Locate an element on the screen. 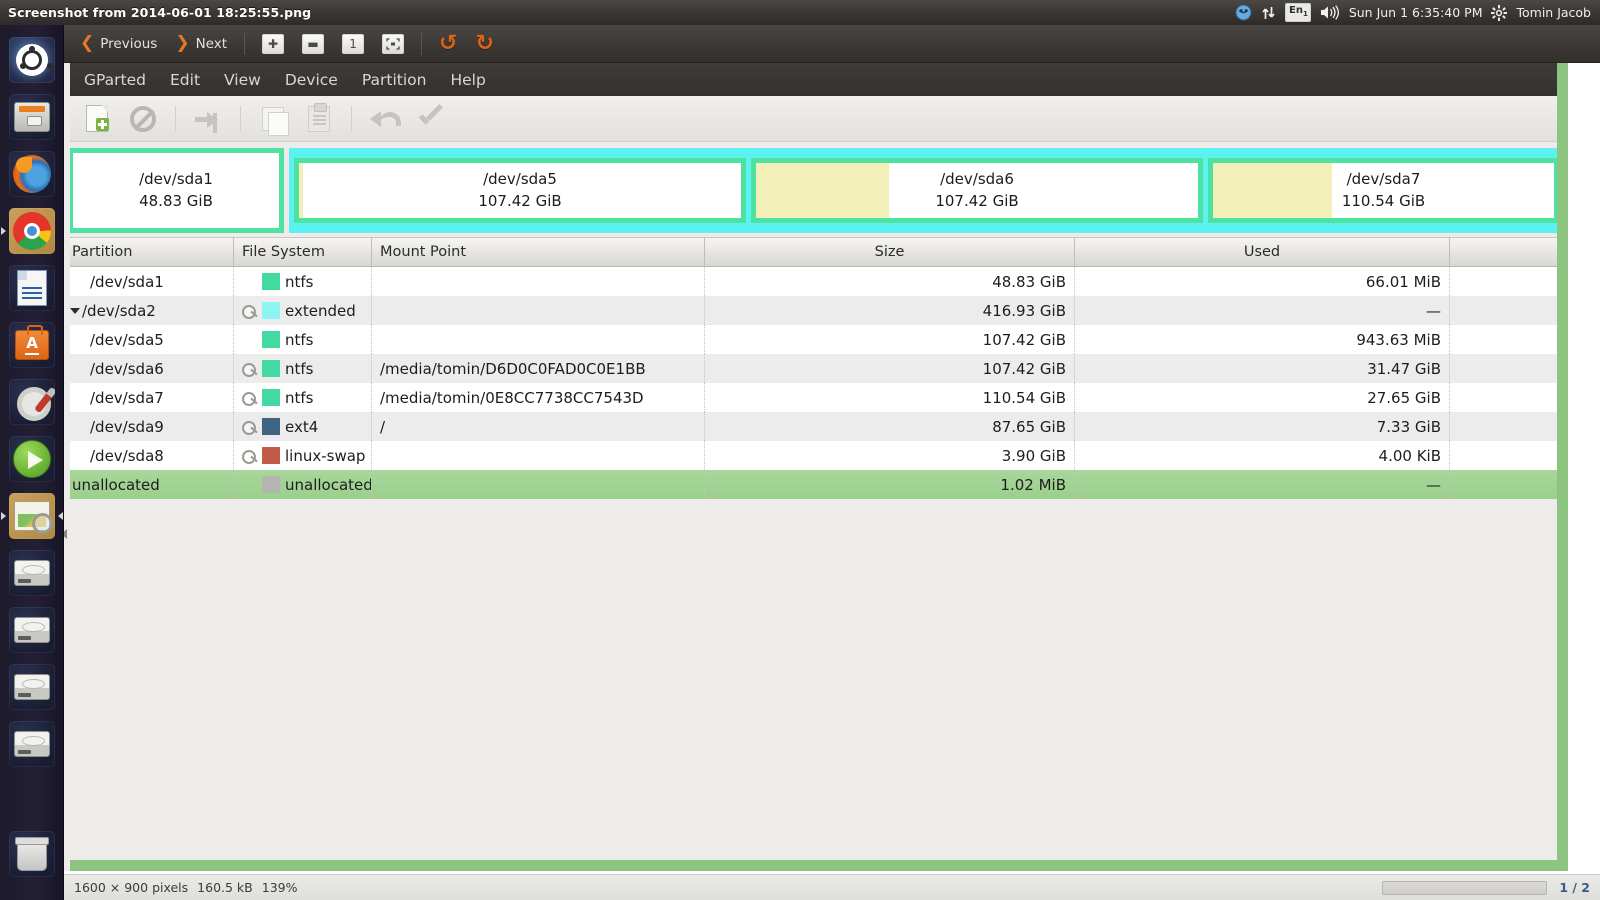  launcher-item-media-player is located at coordinates (32, 458).